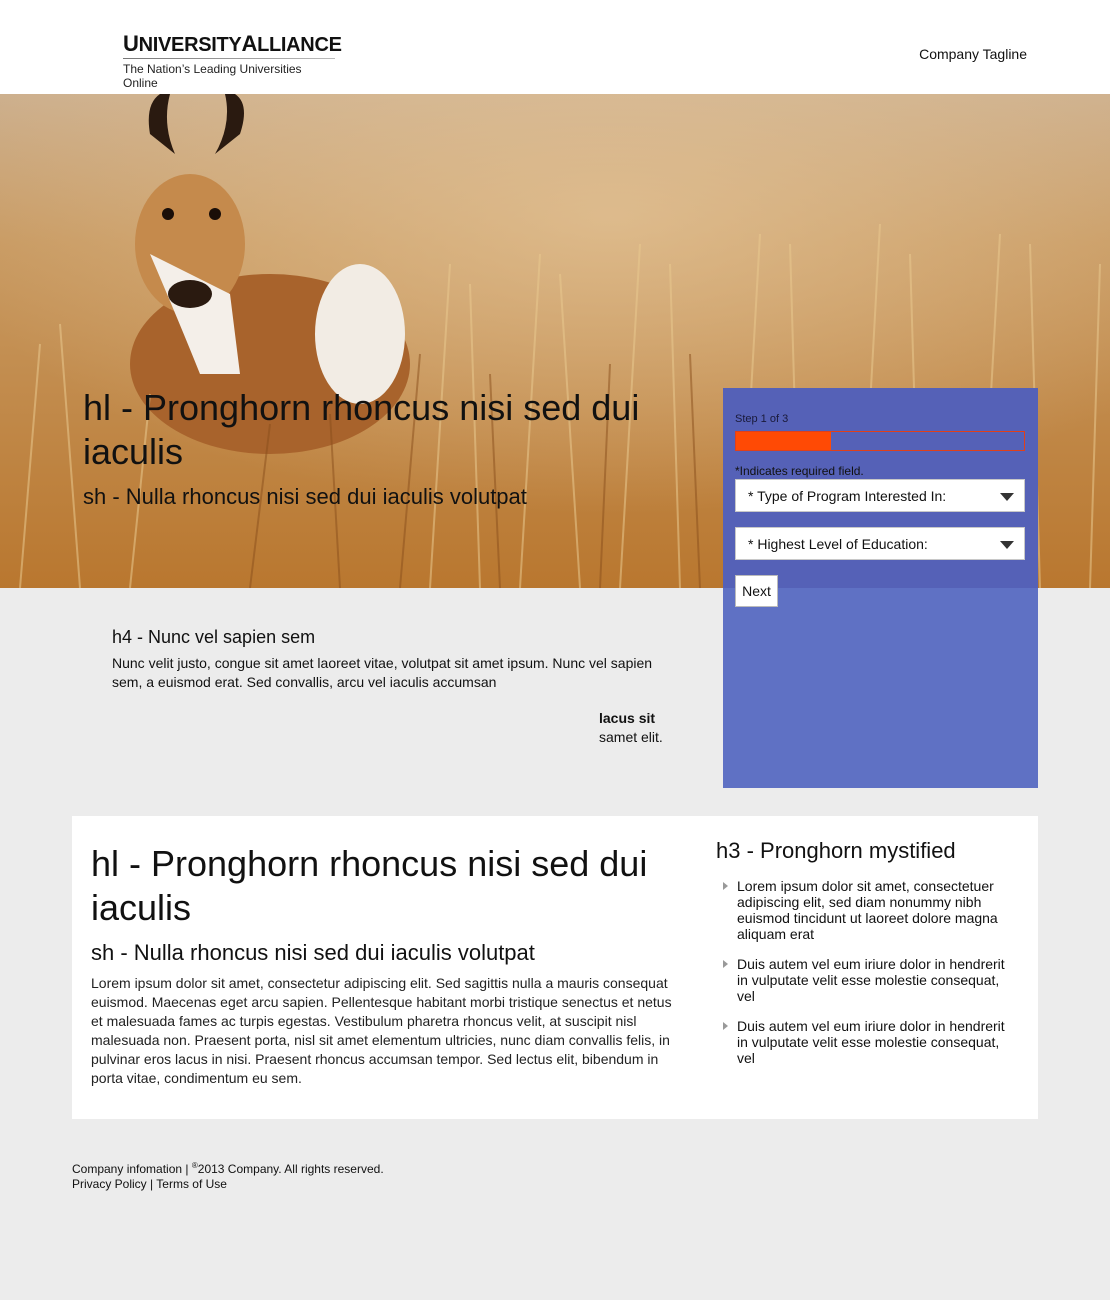 Image resolution: width=1110 pixels, height=1300 pixels. Describe the element at coordinates (190, 45) in the screenshot. I see `logo-name-part1: NIVERSITY` at that location.